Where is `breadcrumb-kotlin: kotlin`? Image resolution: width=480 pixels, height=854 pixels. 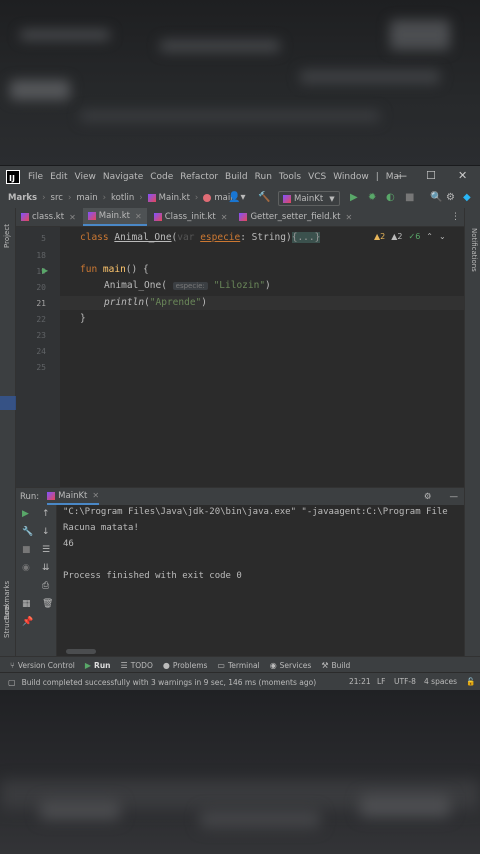
breadcrumb-kotlin: kotlin is located at coordinates (122, 198).